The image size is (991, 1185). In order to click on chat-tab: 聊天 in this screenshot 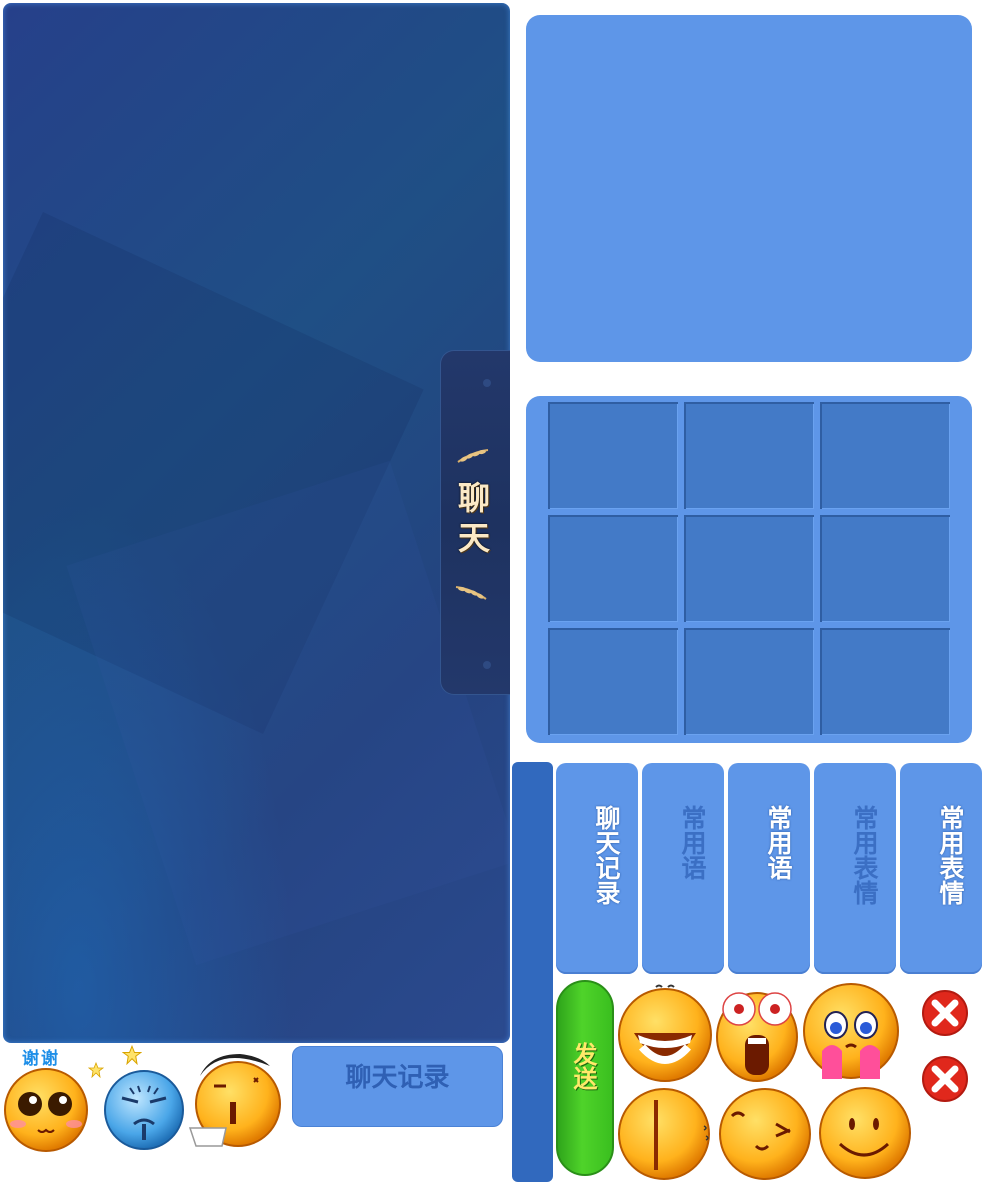, I will do `click(475, 522)`.